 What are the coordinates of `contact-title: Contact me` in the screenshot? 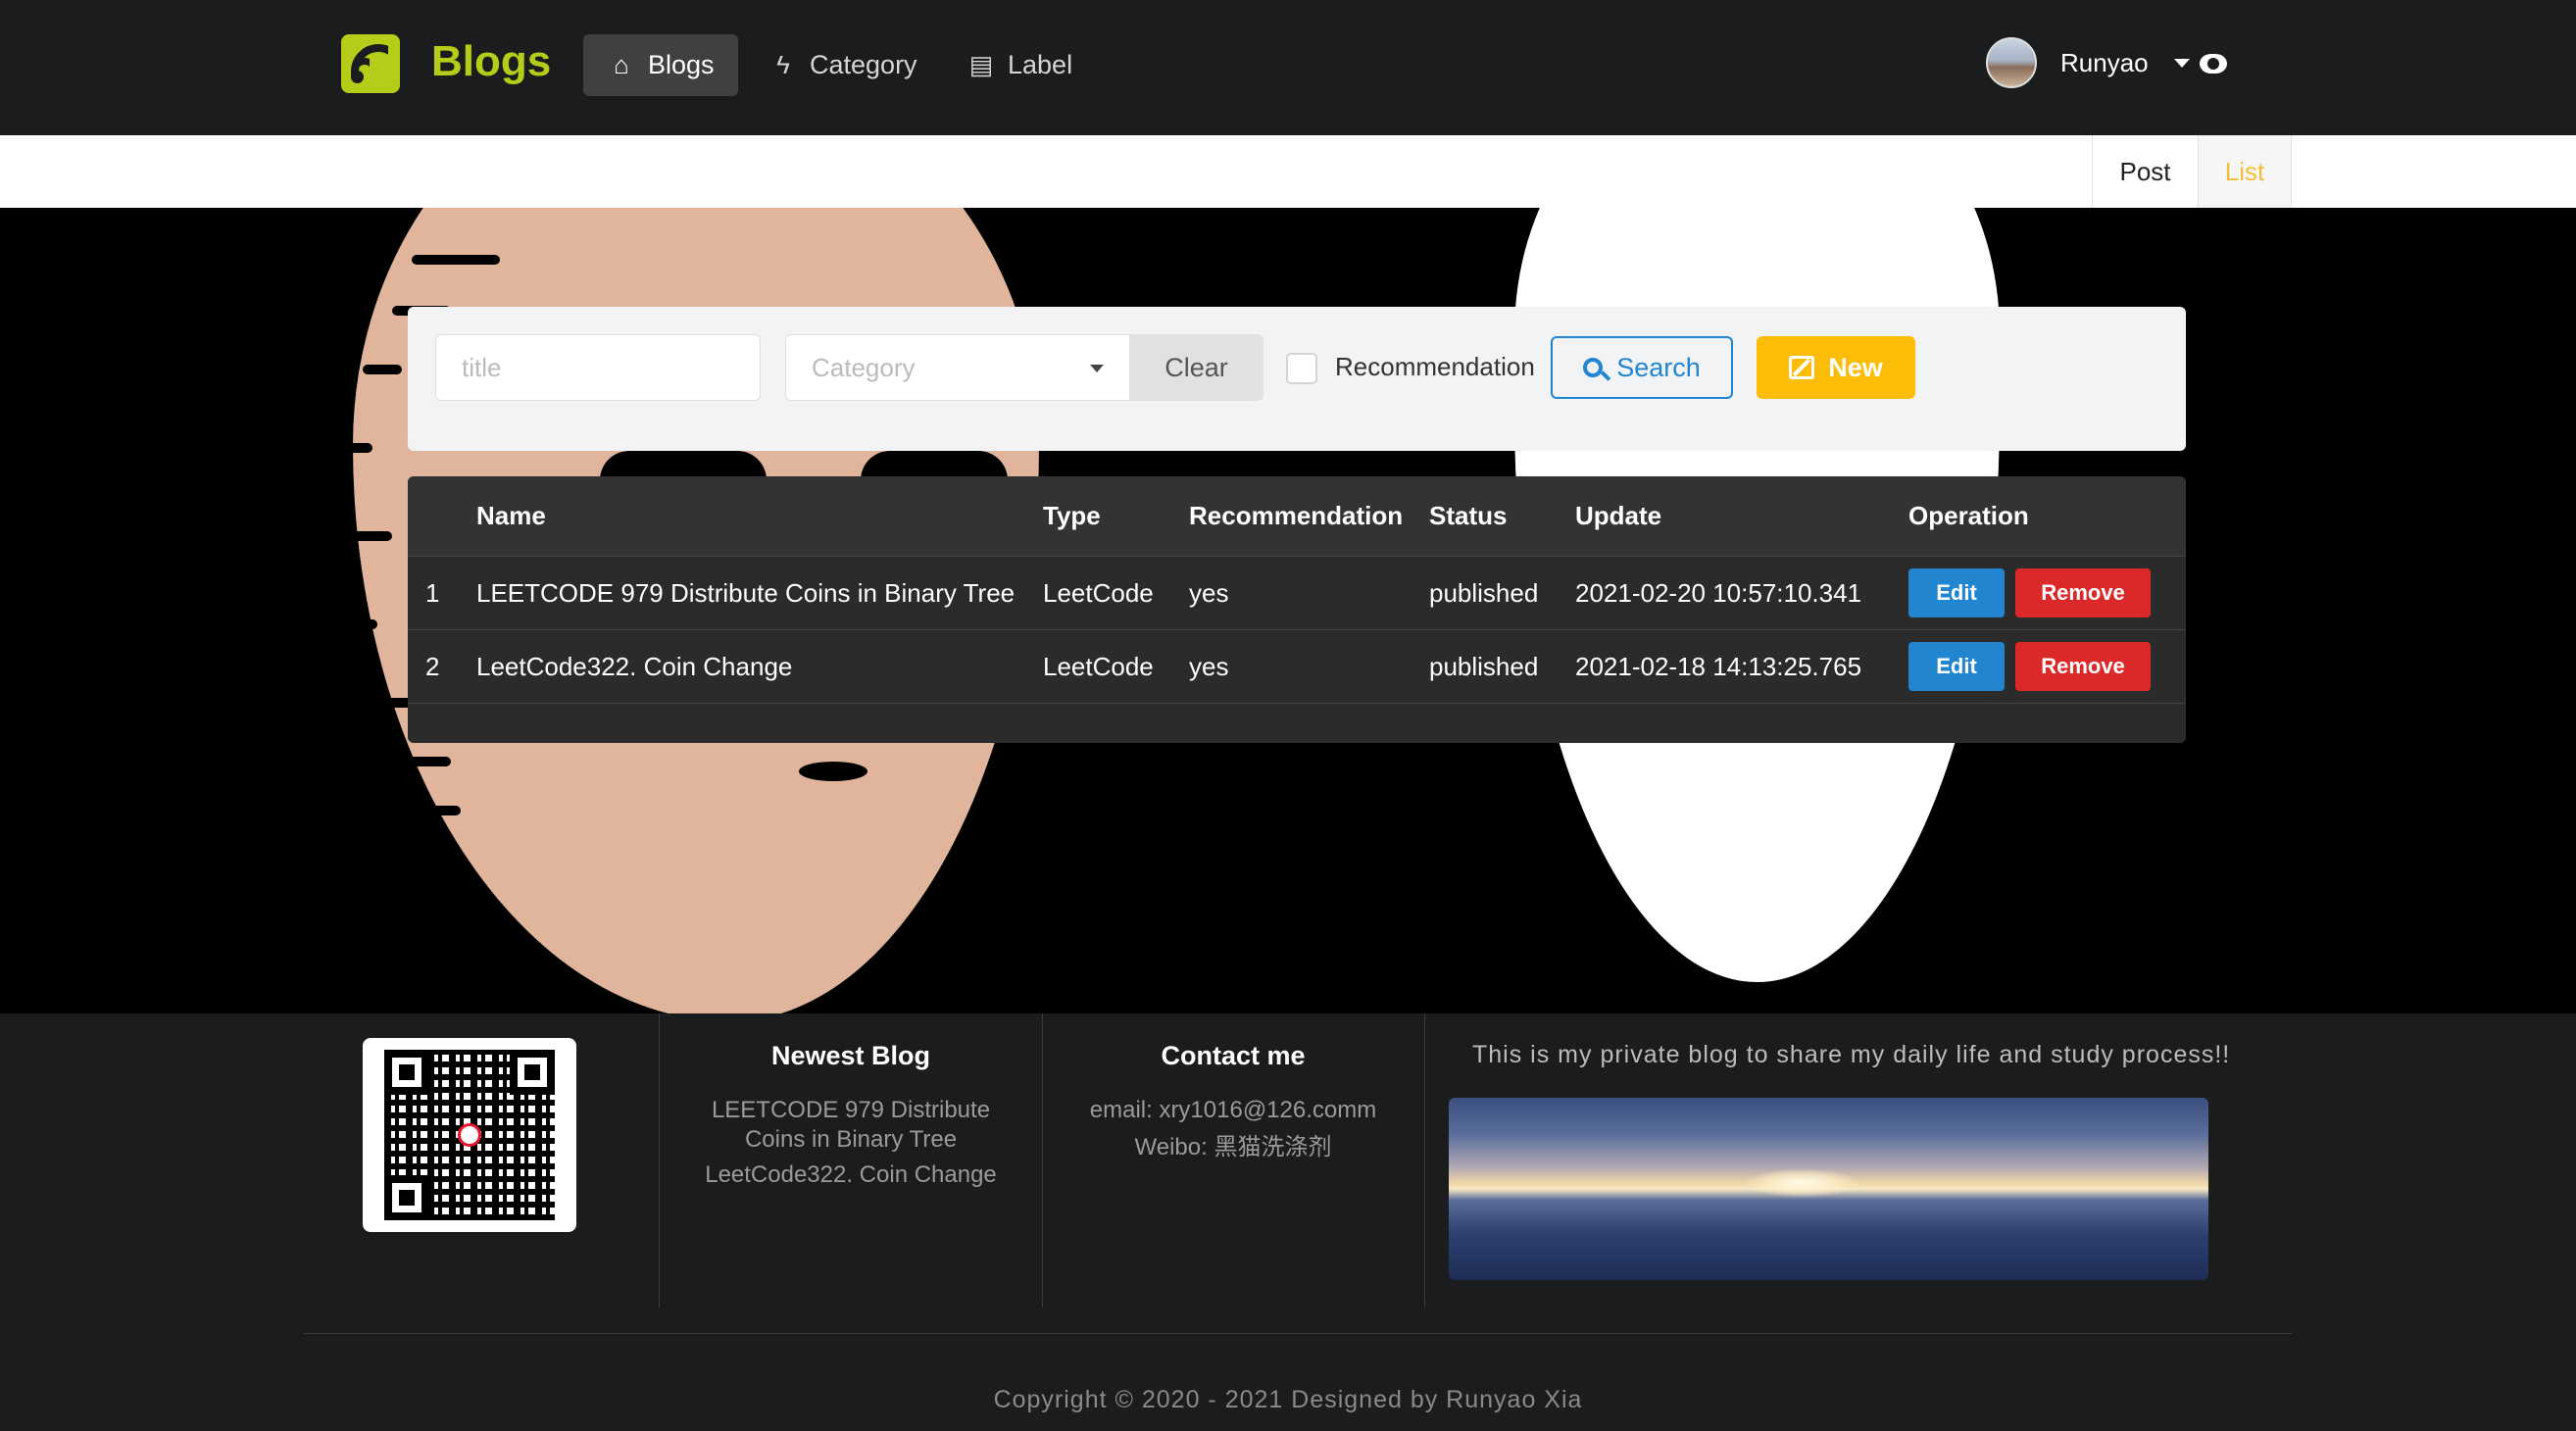 It's located at (1233, 1055).